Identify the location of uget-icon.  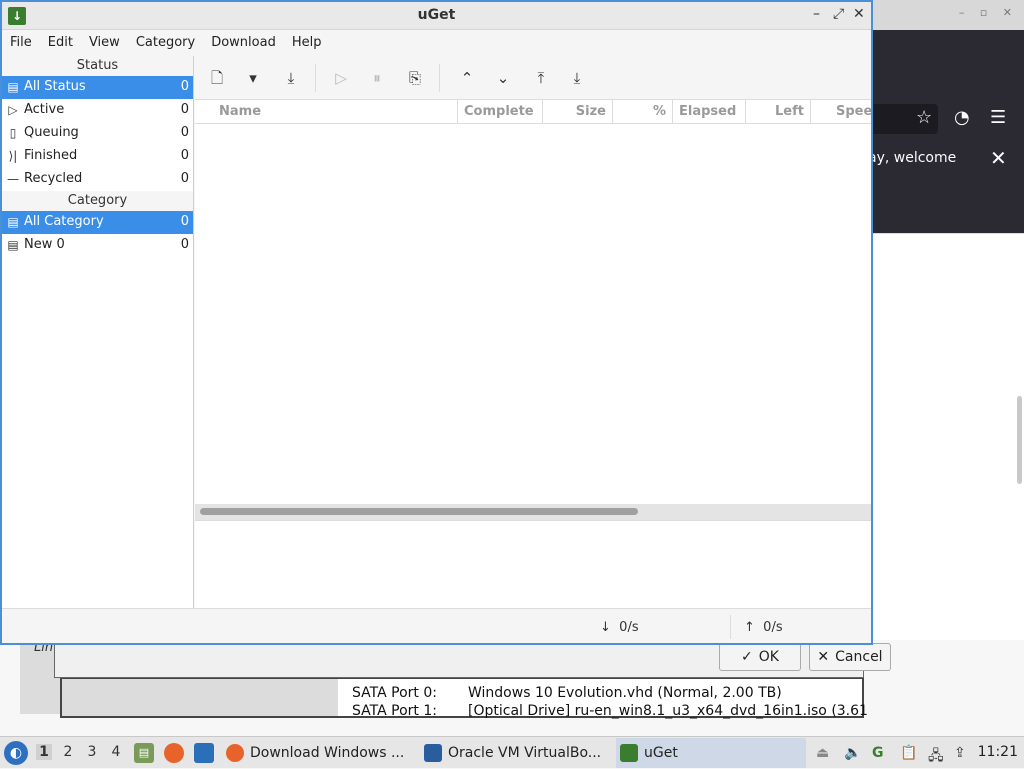
(629, 753).